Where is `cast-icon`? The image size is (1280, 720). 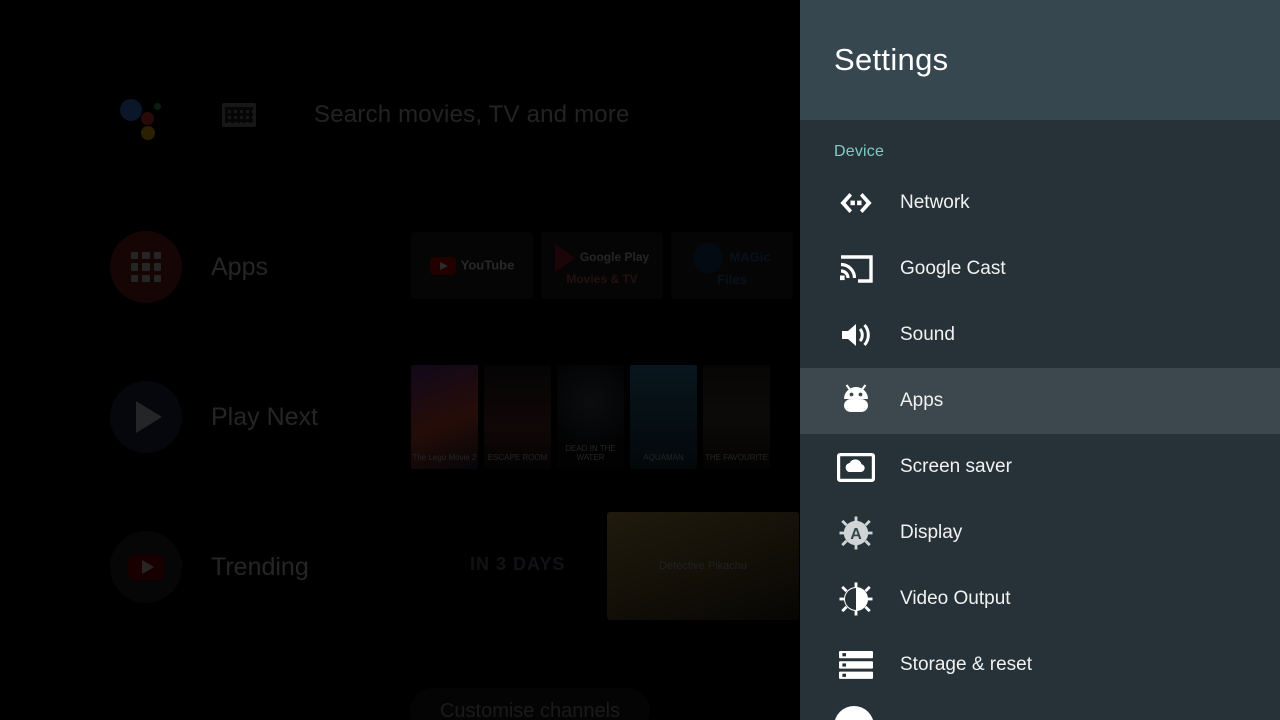
cast-icon is located at coordinates (856, 269).